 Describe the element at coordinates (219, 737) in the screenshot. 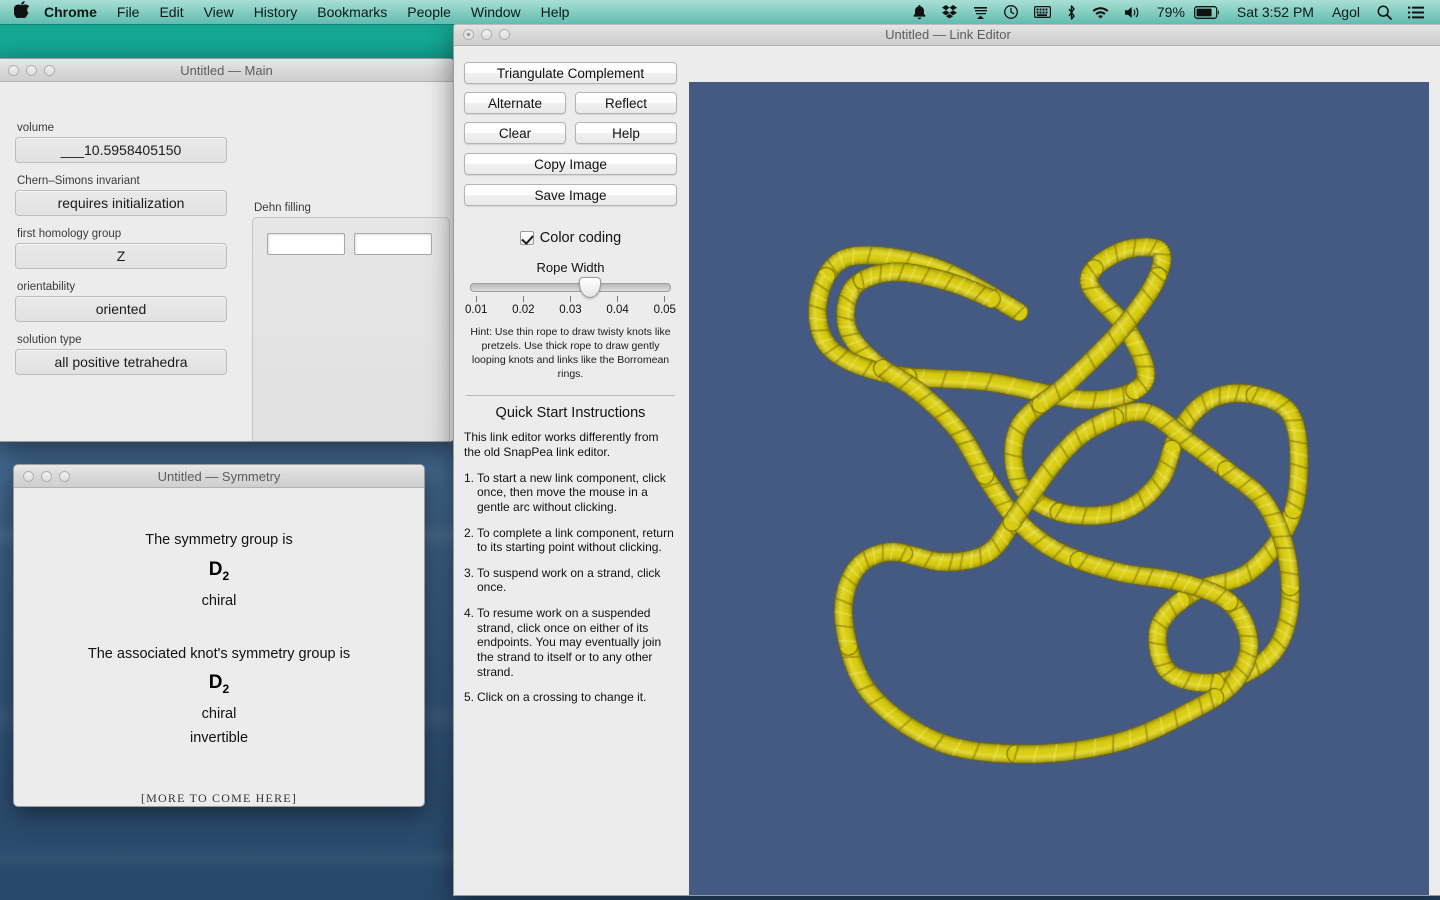

I see `knot-symmetry-property-invertible: invertible` at that location.